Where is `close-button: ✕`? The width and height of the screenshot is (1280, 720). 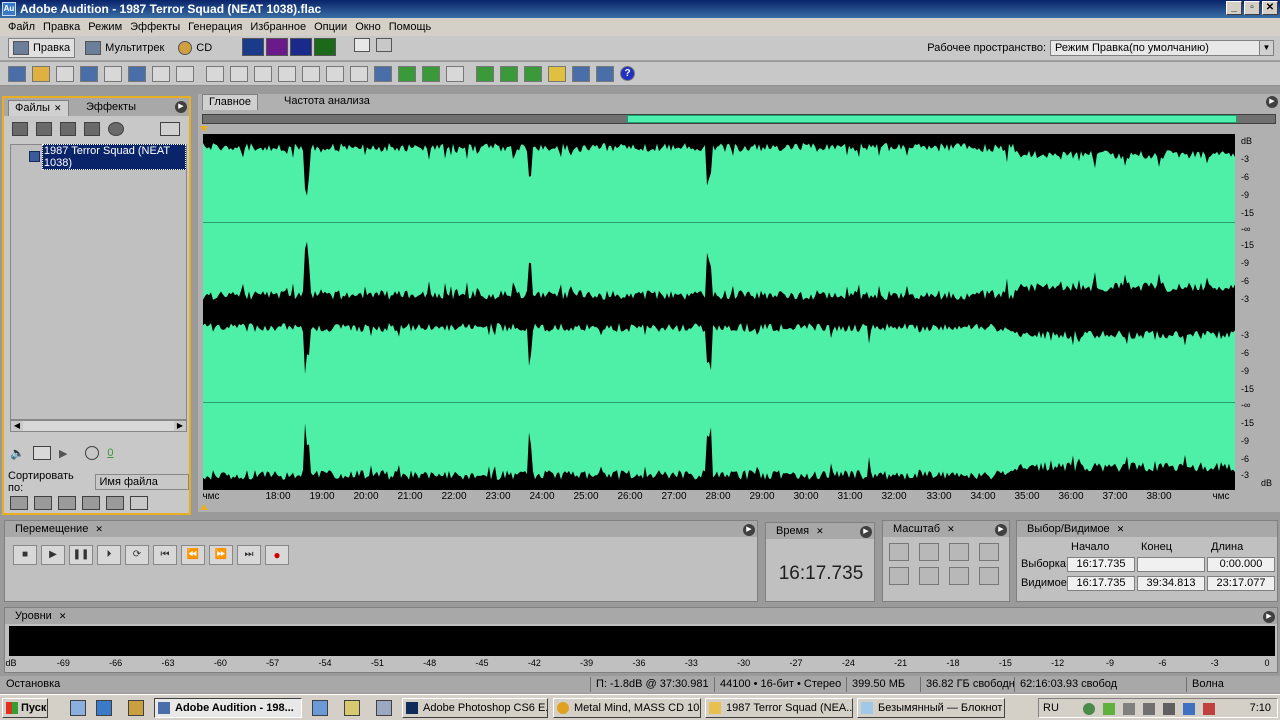 close-button: ✕ is located at coordinates (1270, 8).